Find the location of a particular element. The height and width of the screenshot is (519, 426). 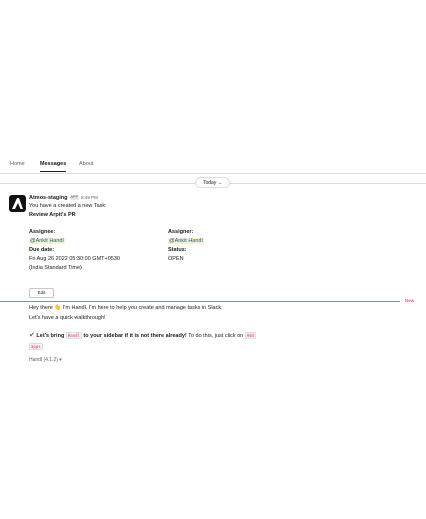

day-divider-button: Today ⌄ is located at coordinates (212, 182).